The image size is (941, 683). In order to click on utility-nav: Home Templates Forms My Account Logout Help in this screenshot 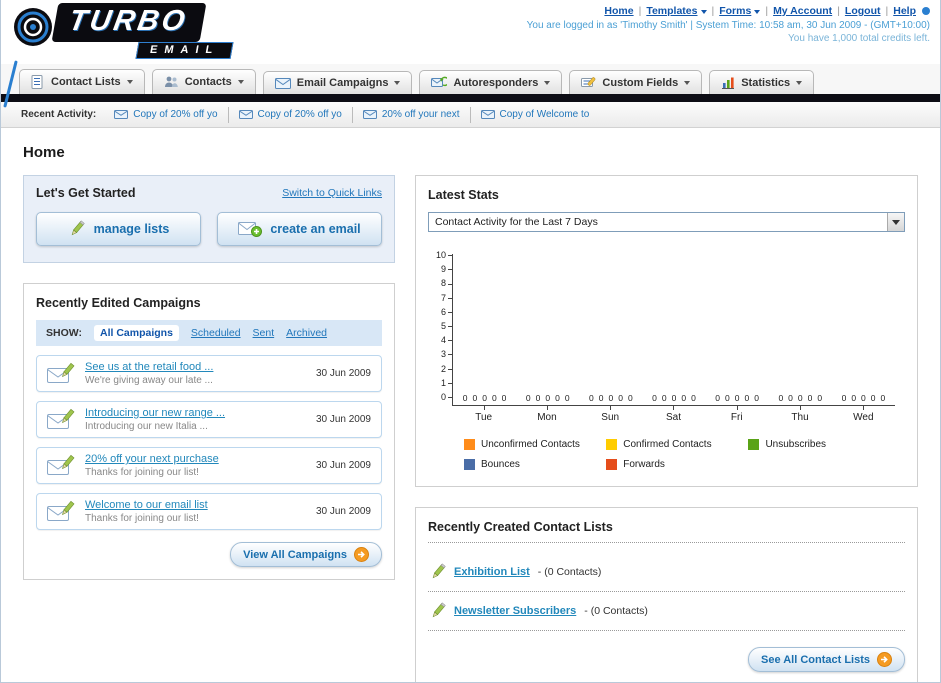, I will do `click(728, 11)`.